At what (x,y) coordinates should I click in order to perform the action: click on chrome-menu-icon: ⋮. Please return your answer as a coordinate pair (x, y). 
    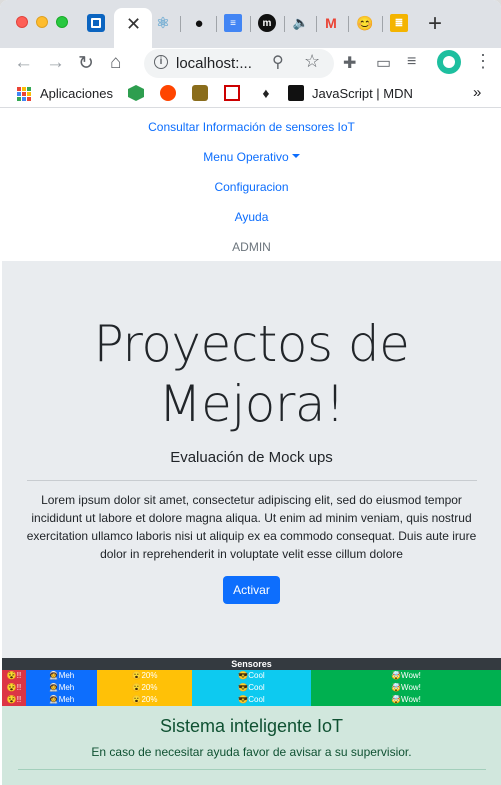
    Looking at the image, I should click on (483, 61).